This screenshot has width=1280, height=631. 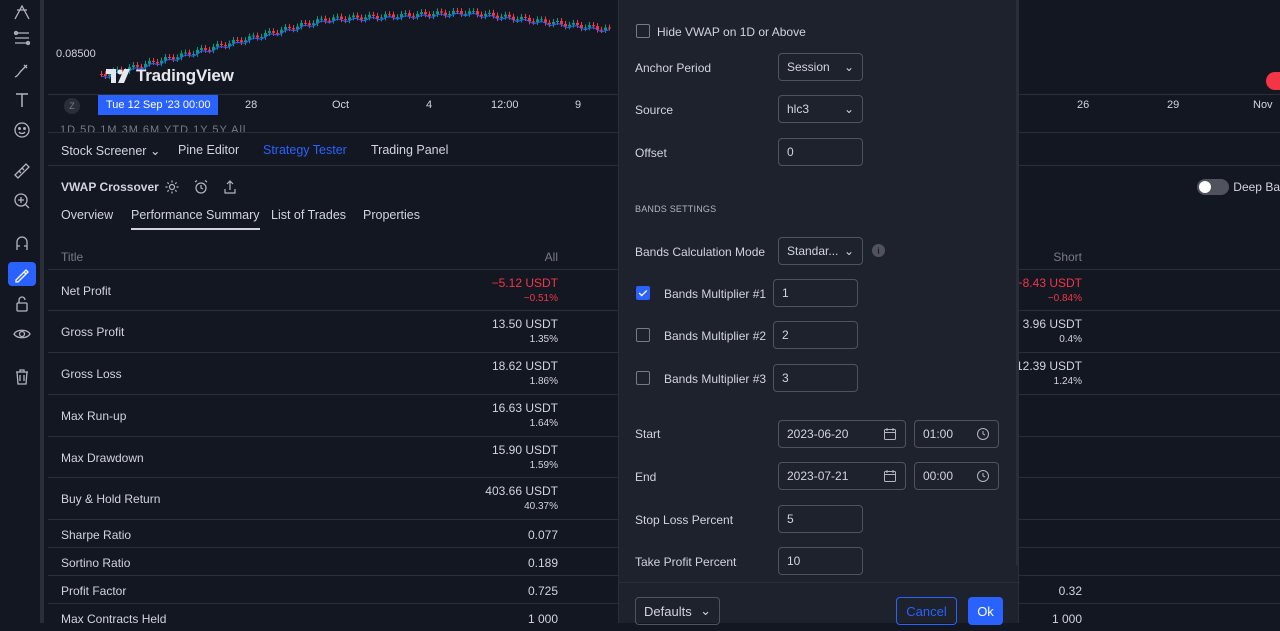 I want to click on brush-tool-icon, so click(x=22, y=70).